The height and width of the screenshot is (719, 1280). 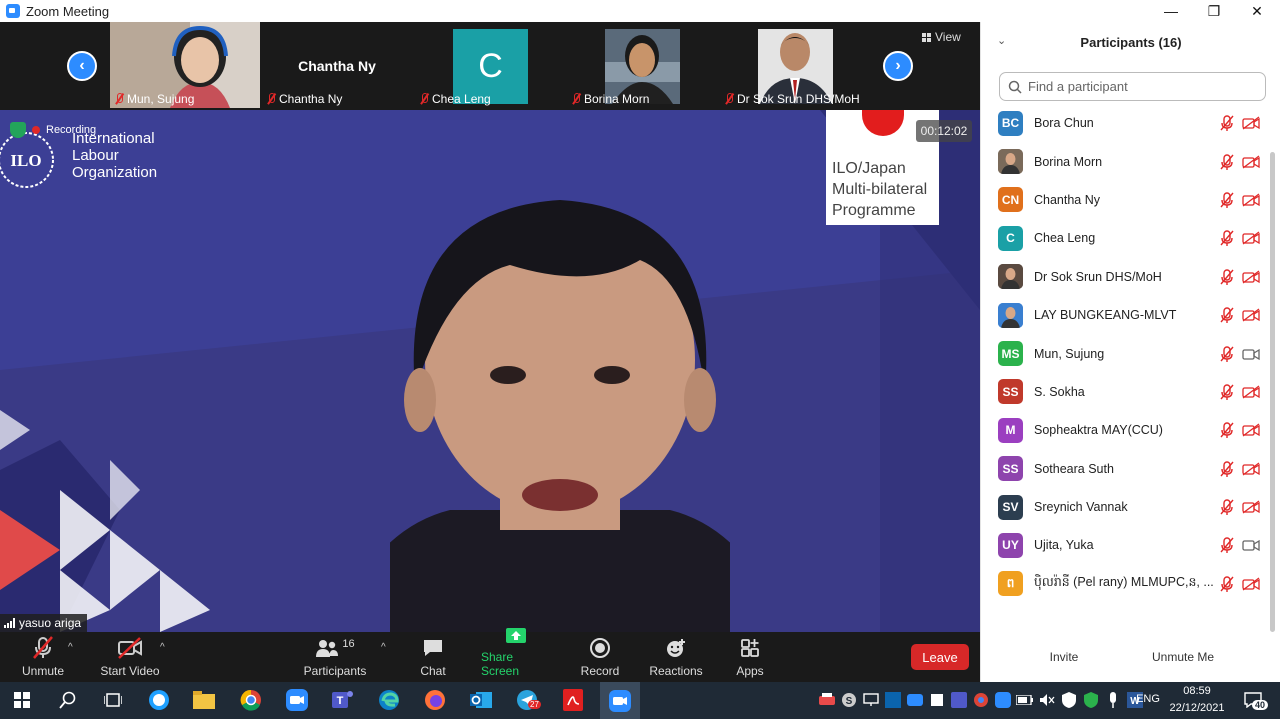 I want to click on thumb-participant: Mun, Sujung, so click(x=185, y=65).